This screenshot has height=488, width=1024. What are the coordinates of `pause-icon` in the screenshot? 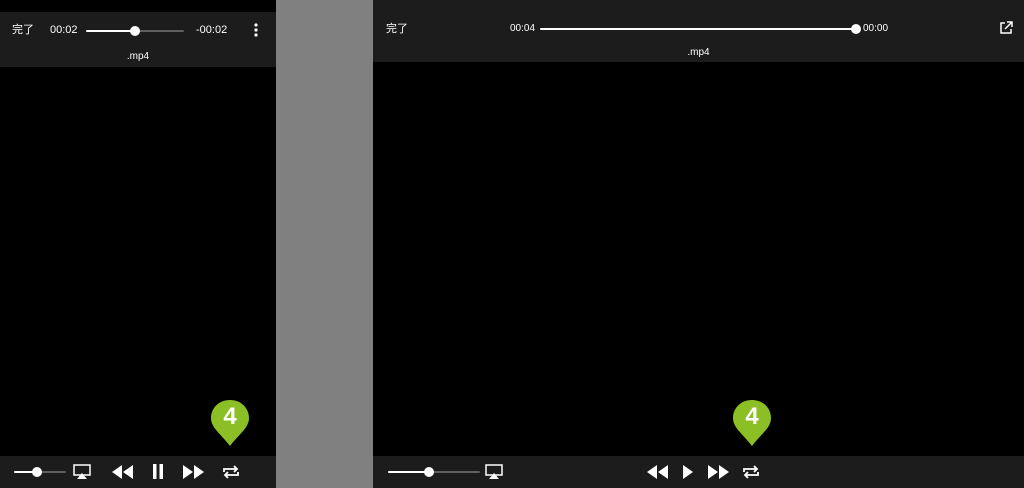 It's located at (158, 471).